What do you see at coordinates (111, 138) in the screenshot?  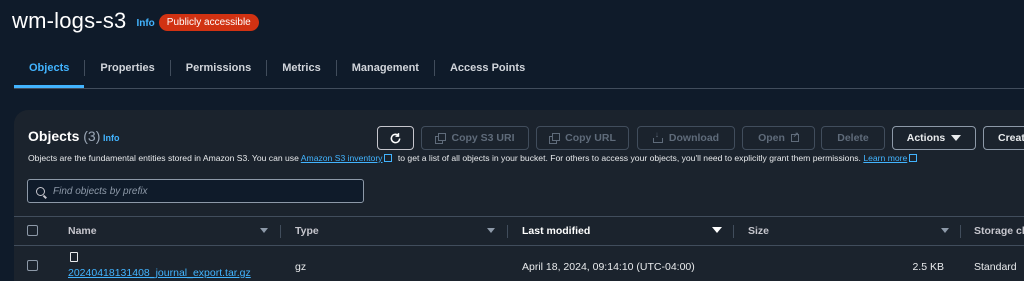 I see `objects-info-link: Info` at bounding box center [111, 138].